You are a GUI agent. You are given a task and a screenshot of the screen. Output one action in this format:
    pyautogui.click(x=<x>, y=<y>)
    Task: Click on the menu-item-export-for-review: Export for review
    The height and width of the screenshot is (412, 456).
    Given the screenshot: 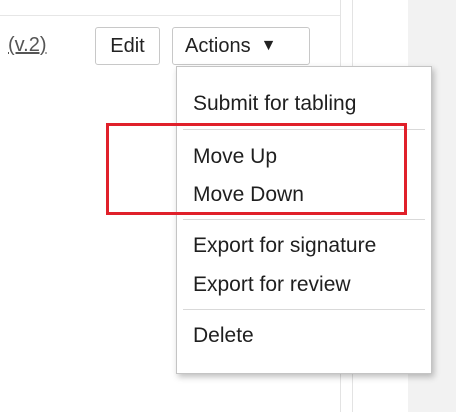 What is the action you would take?
    pyautogui.click(x=272, y=285)
    